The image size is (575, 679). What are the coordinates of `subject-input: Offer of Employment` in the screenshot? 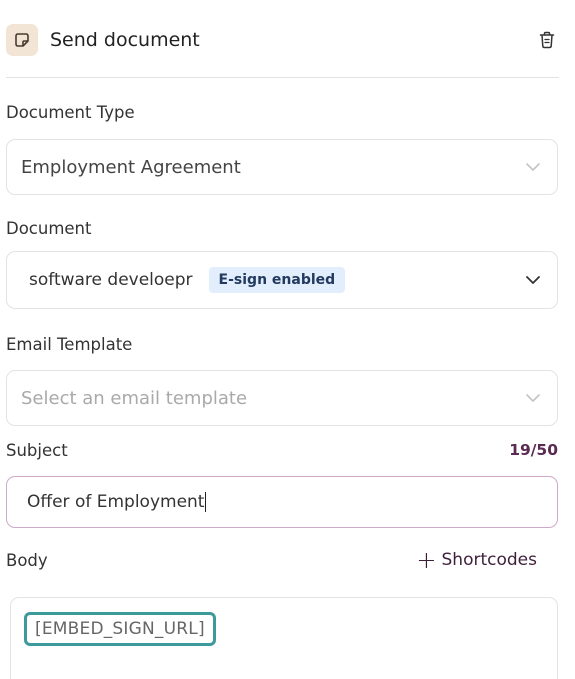 It's located at (282, 502).